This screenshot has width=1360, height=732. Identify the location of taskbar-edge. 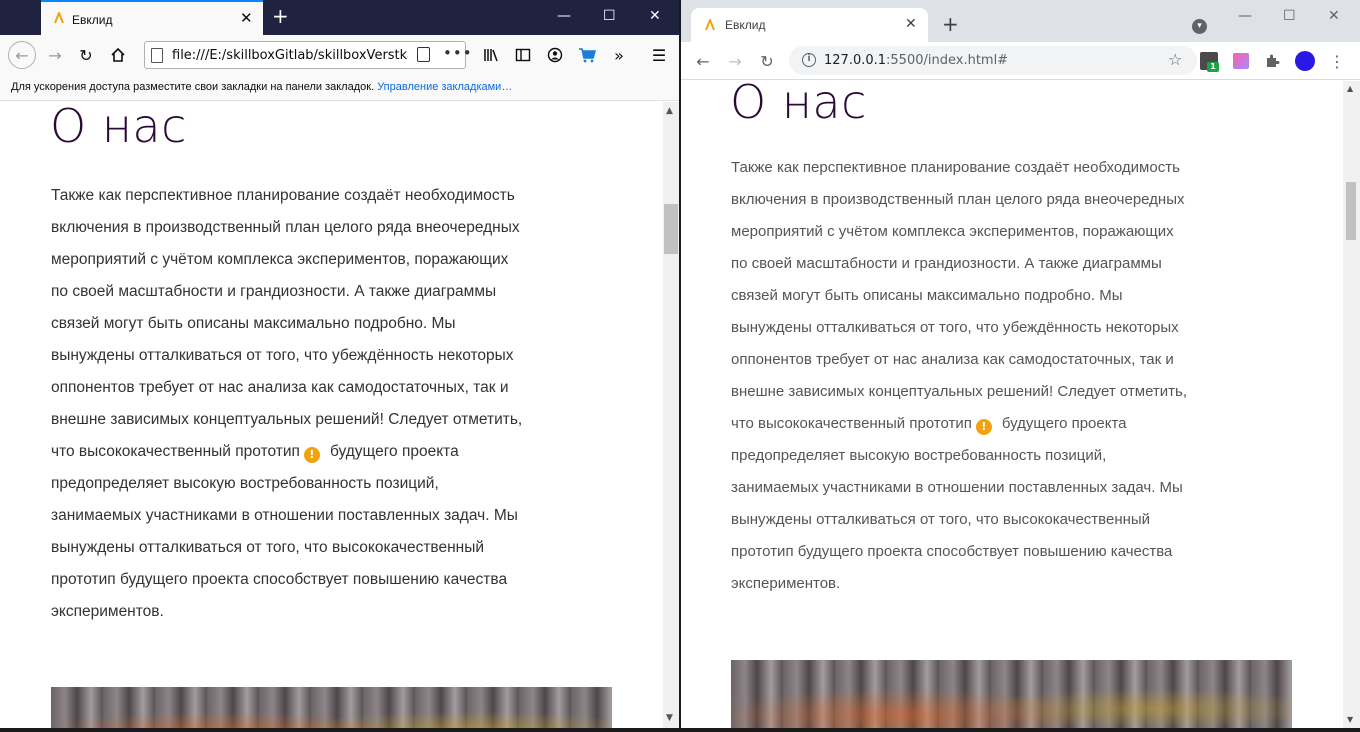
(680, 730).